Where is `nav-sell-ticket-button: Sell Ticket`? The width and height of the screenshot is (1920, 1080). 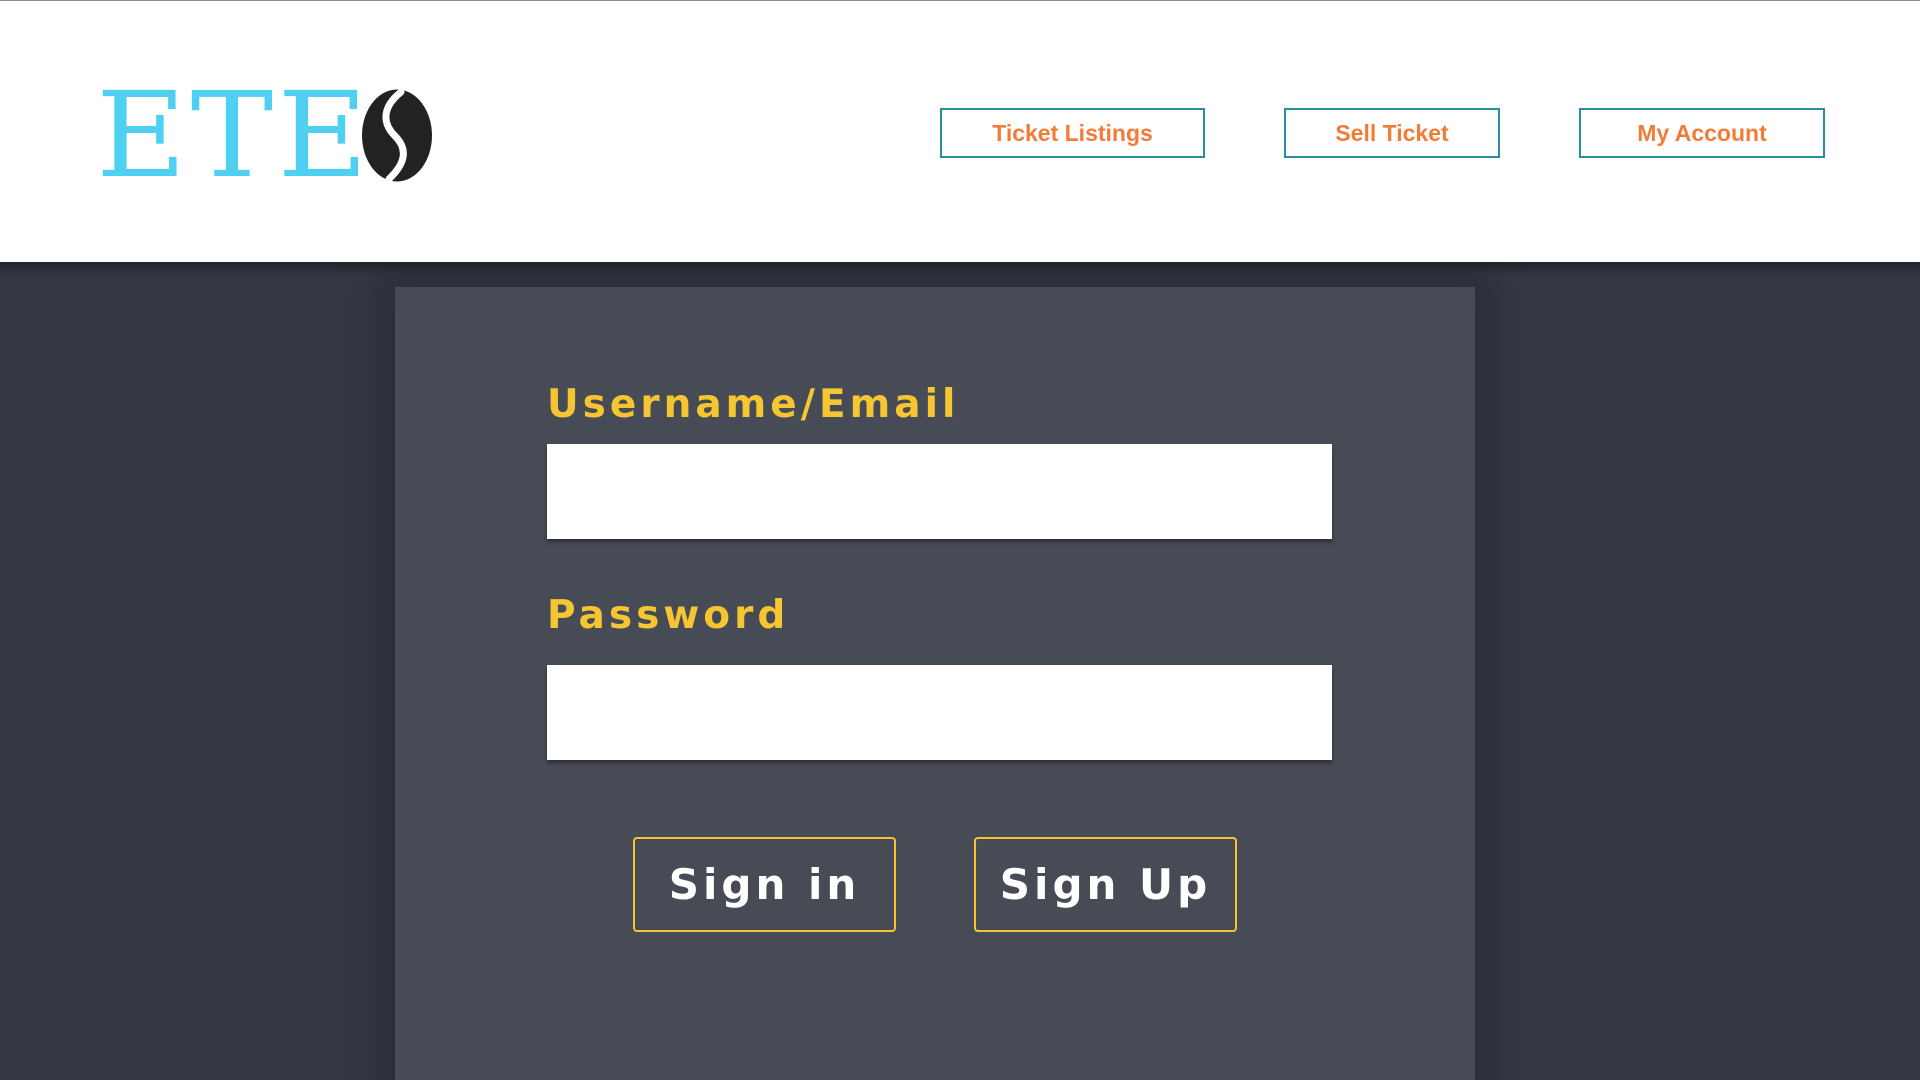 nav-sell-ticket-button: Sell Ticket is located at coordinates (1392, 133).